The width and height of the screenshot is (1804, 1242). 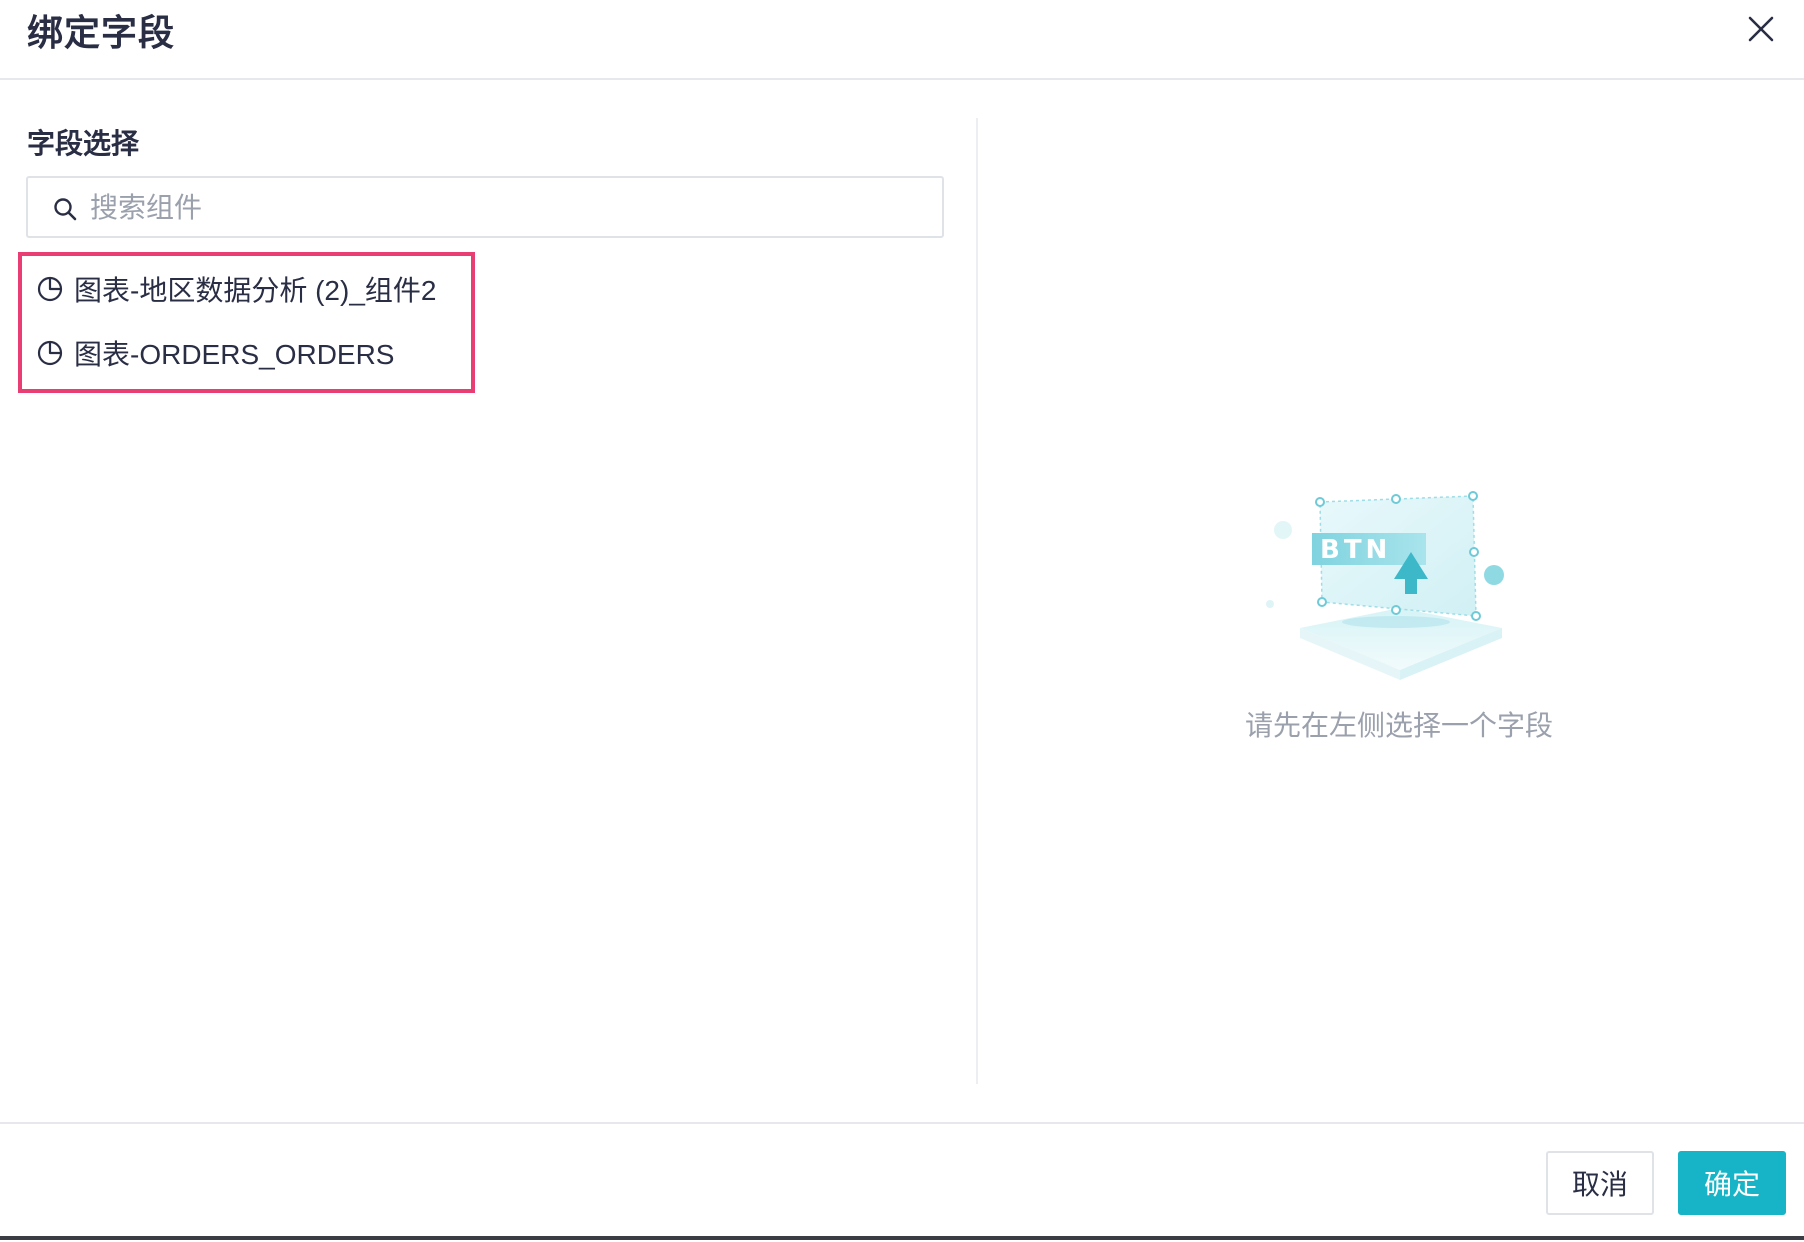 I want to click on dialog-title: 绑定字段, so click(x=101, y=32).